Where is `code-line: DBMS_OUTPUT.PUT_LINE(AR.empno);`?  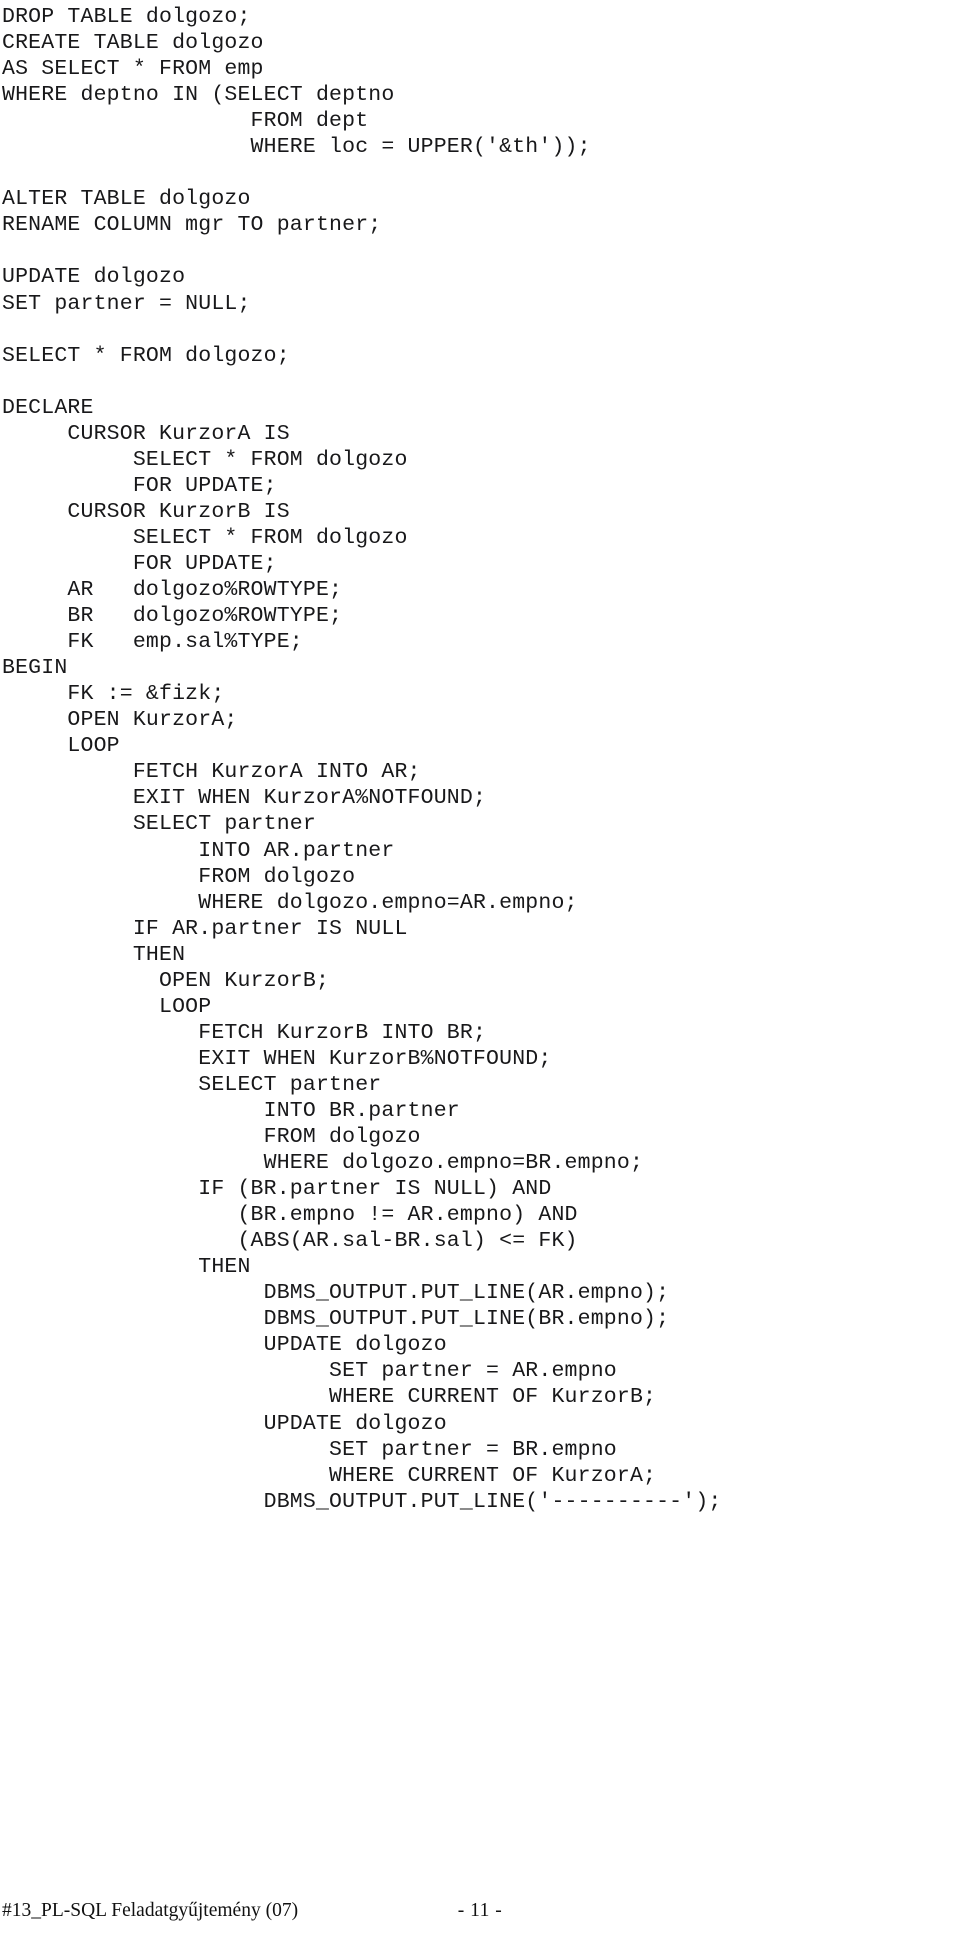 code-line: DBMS_OUTPUT.PUT_LINE(AR.empno); is located at coordinates (336, 1293).